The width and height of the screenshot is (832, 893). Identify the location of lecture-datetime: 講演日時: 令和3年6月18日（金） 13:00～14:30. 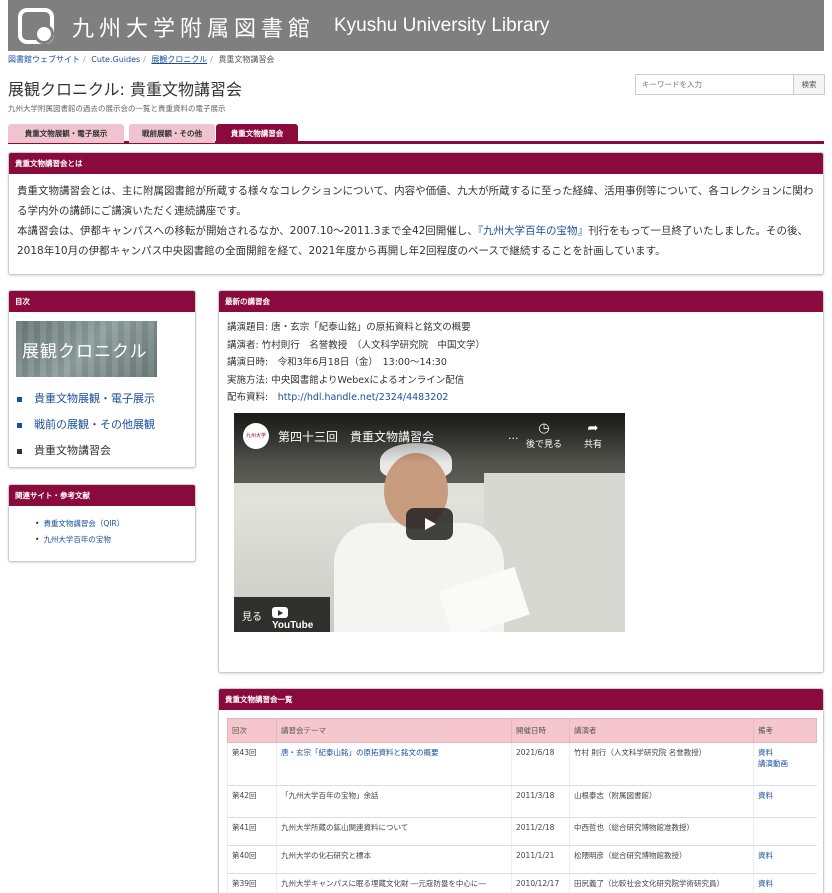
(337, 362).